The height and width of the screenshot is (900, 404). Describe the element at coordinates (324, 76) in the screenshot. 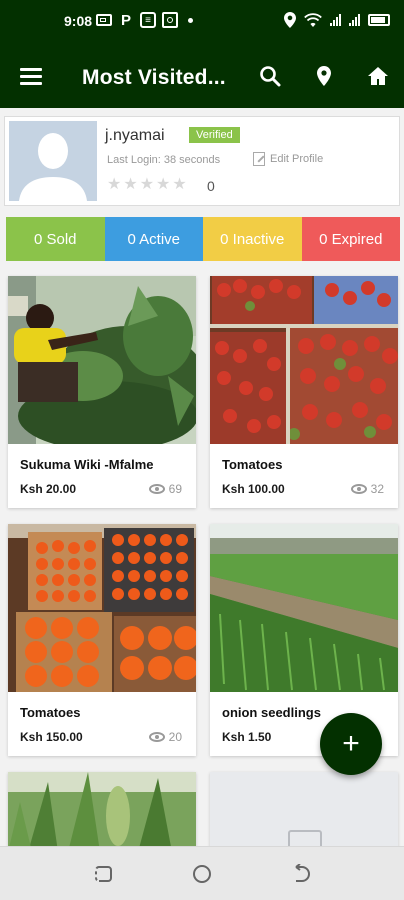

I see `location-pin-icon` at that location.